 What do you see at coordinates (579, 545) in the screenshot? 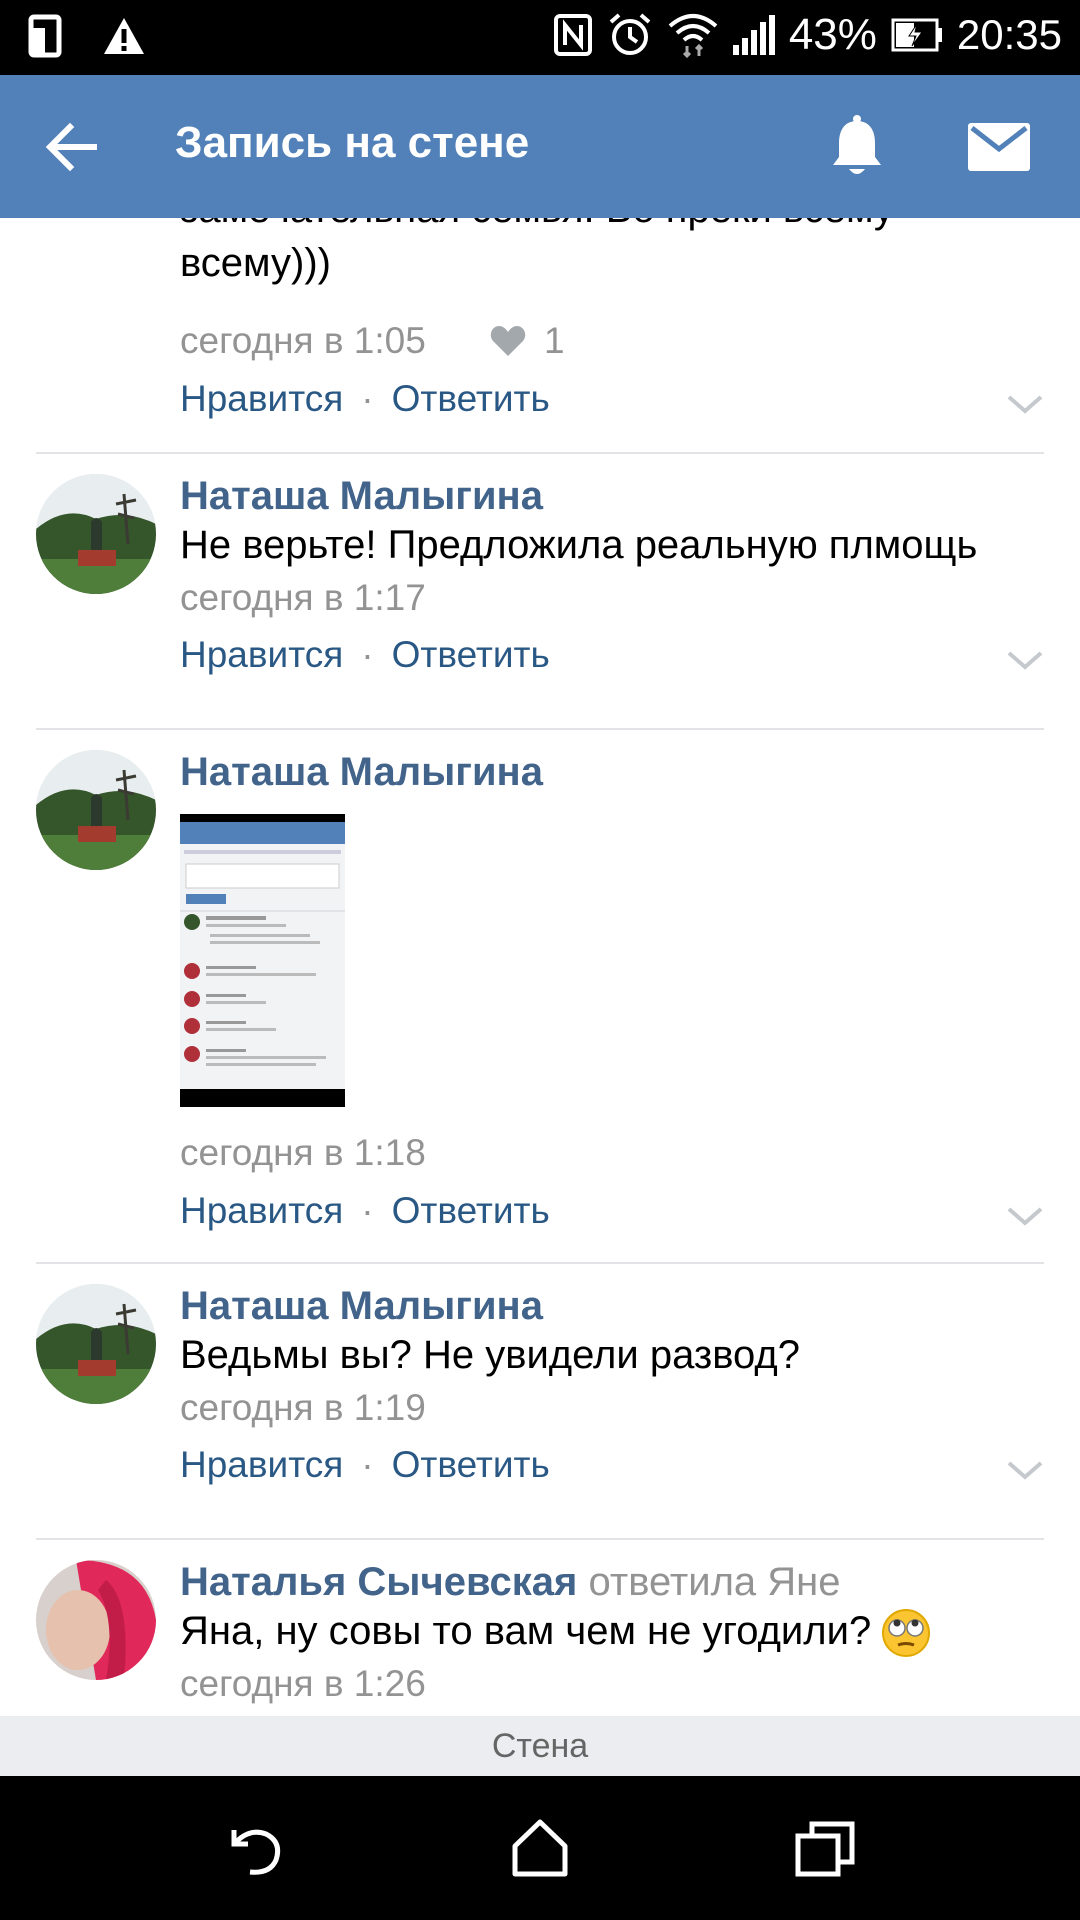
I see `comment-text: Не верьте! Предложила реальную плмощь` at bounding box center [579, 545].